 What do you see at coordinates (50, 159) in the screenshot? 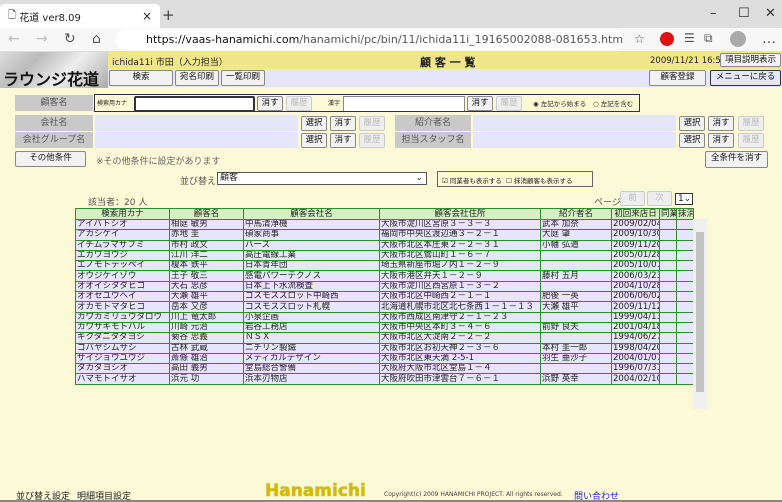
I see `other-conditions-button: その他条件` at bounding box center [50, 159].